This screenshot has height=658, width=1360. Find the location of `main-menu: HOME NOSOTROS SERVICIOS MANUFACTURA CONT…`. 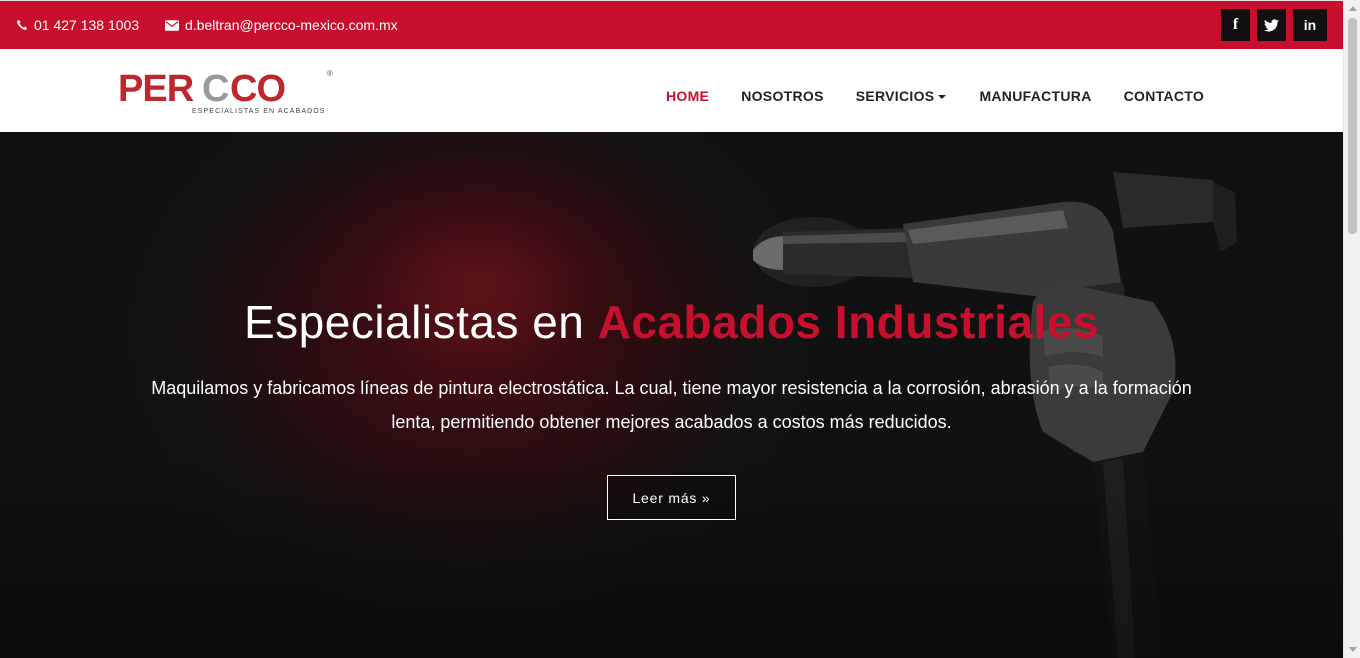

main-menu: HOME NOSOTROS SERVICIOS MANUFACTURA CONT… is located at coordinates (935, 96).